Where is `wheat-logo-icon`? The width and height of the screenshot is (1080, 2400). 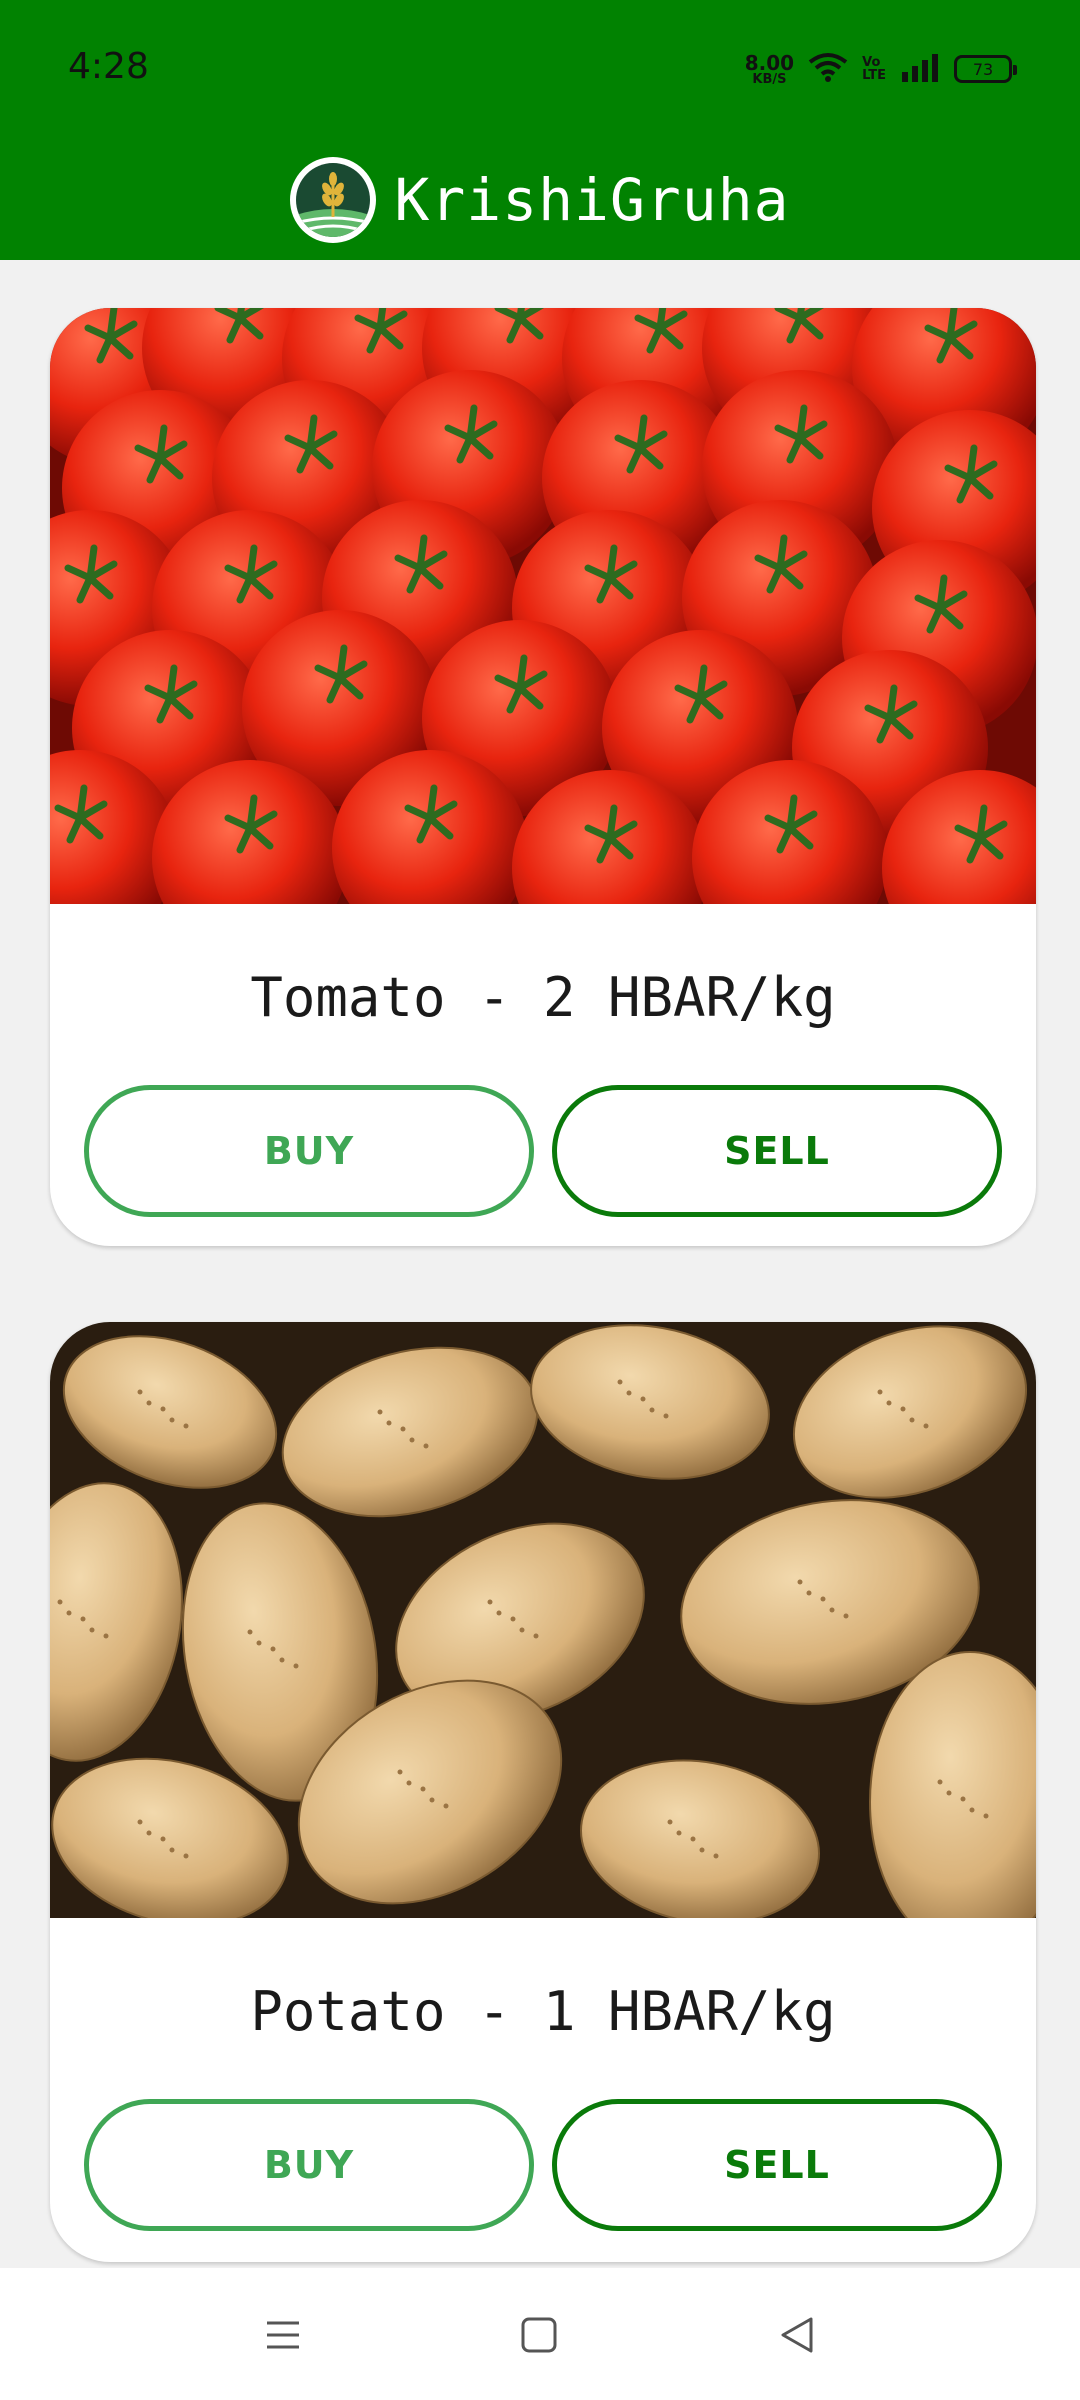 wheat-logo-icon is located at coordinates (333, 200).